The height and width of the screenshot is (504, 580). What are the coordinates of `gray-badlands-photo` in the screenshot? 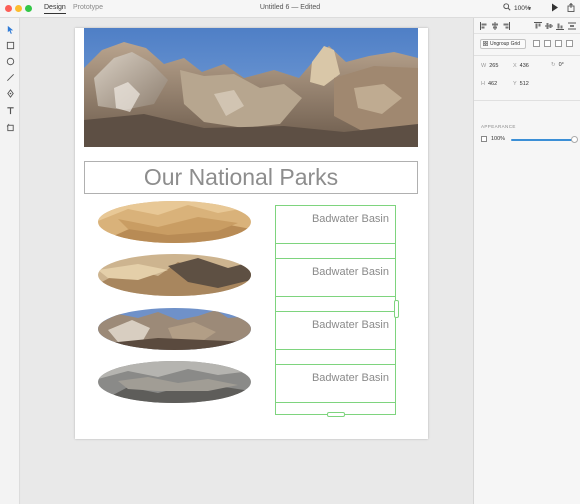 It's located at (174, 382).